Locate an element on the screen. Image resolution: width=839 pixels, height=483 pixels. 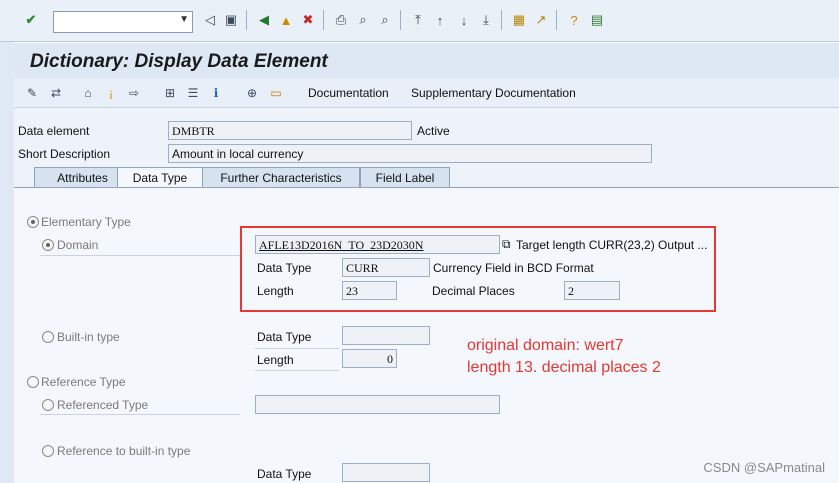
info-icon: ℹ is located at coordinates (216, 93).